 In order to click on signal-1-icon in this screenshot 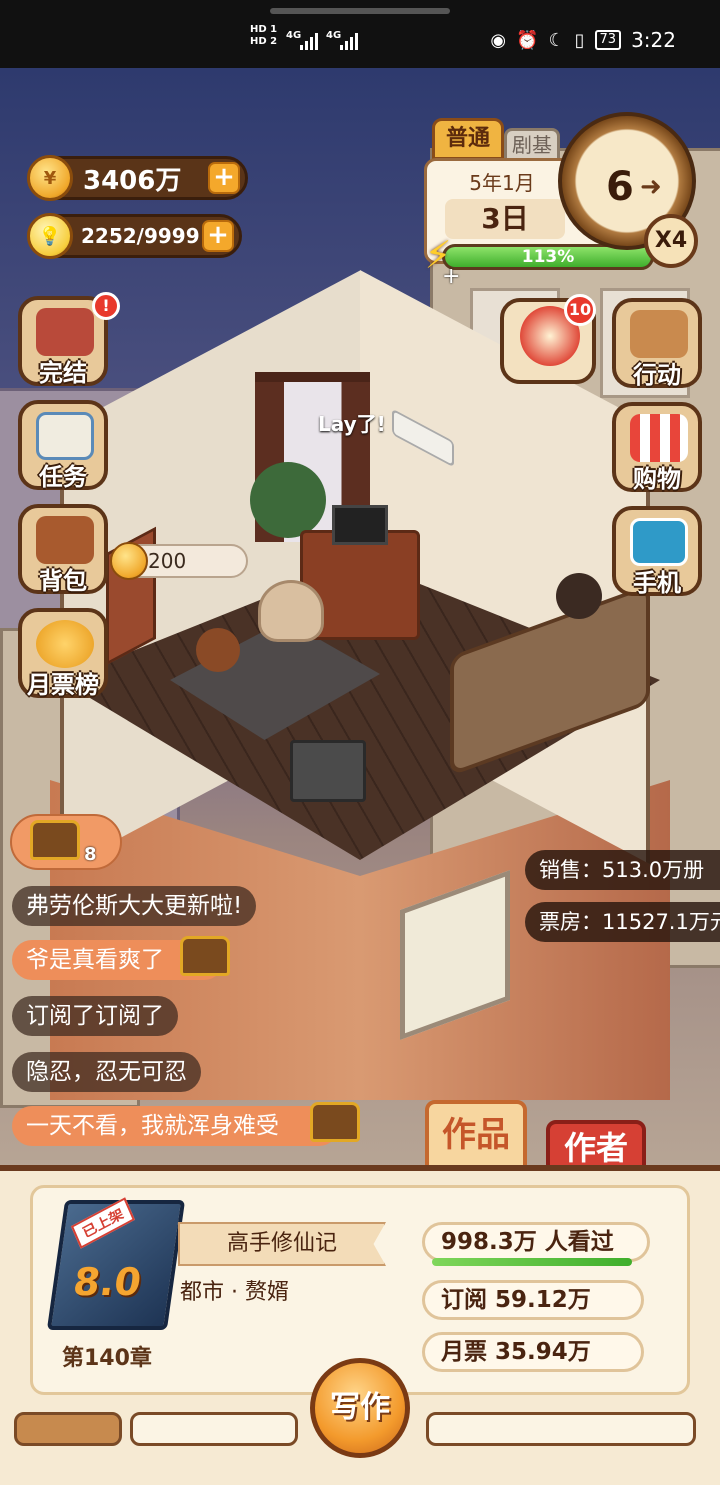, I will do `click(309, 40)`.